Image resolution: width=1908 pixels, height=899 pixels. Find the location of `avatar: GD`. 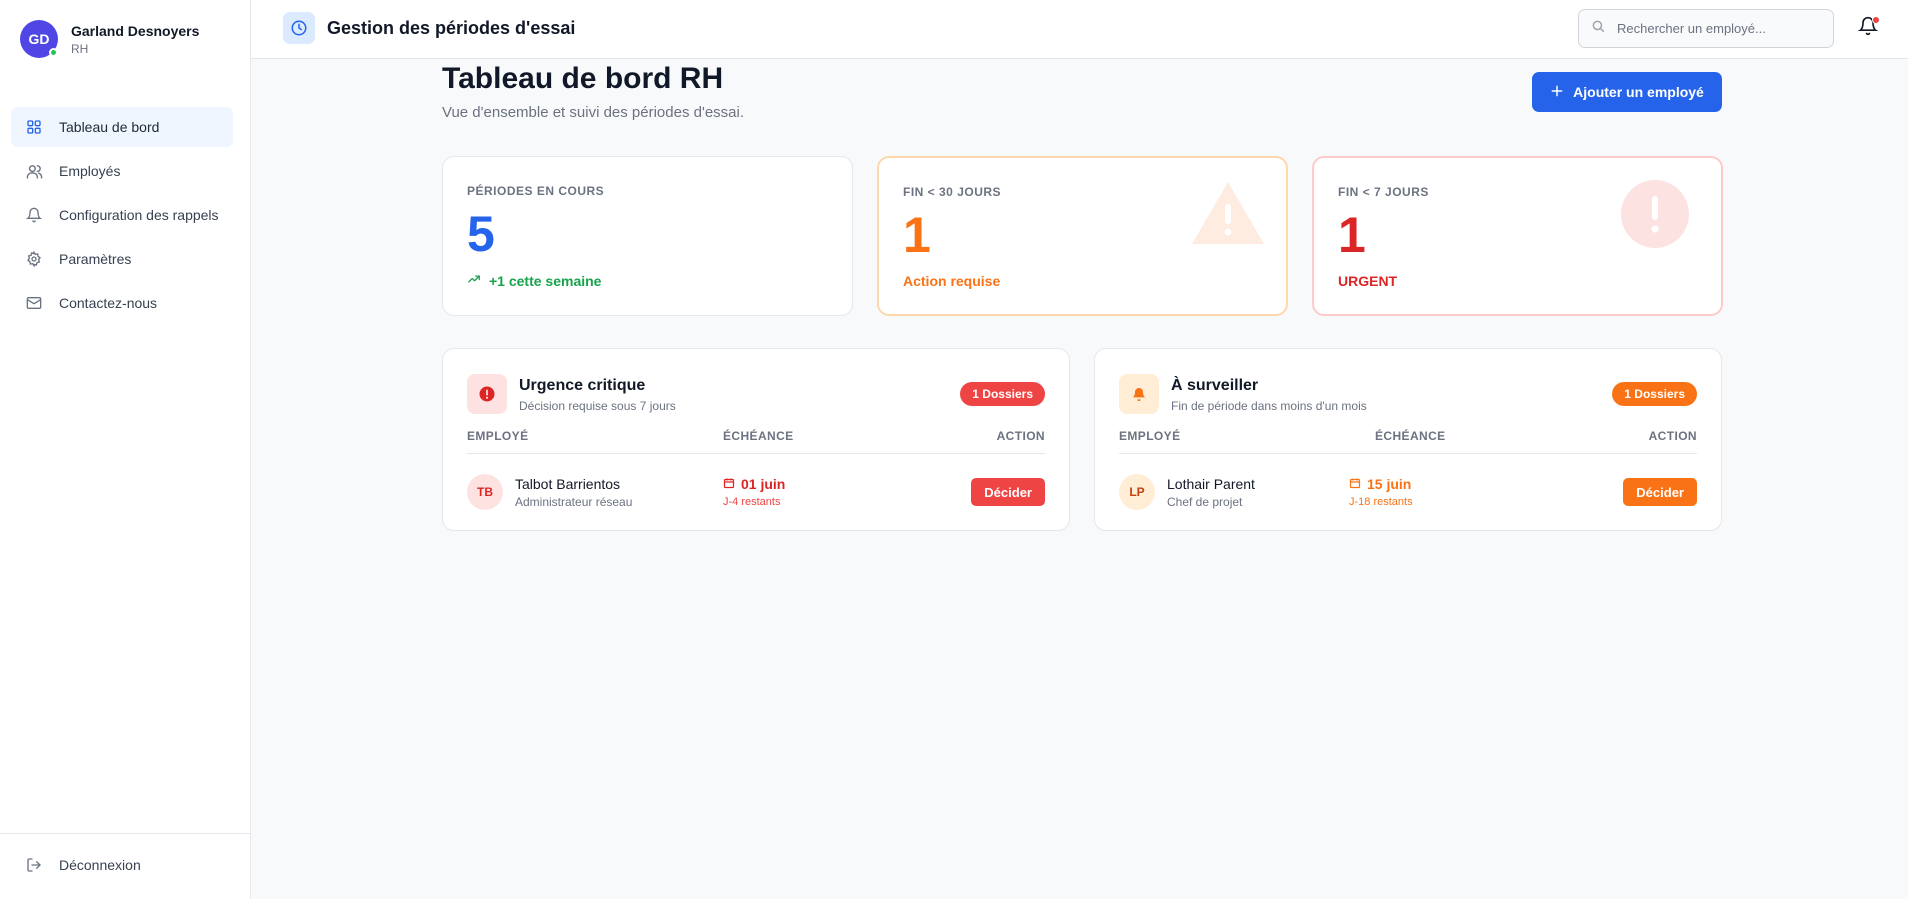

avatar: GD is located at coordinates (39, 39).